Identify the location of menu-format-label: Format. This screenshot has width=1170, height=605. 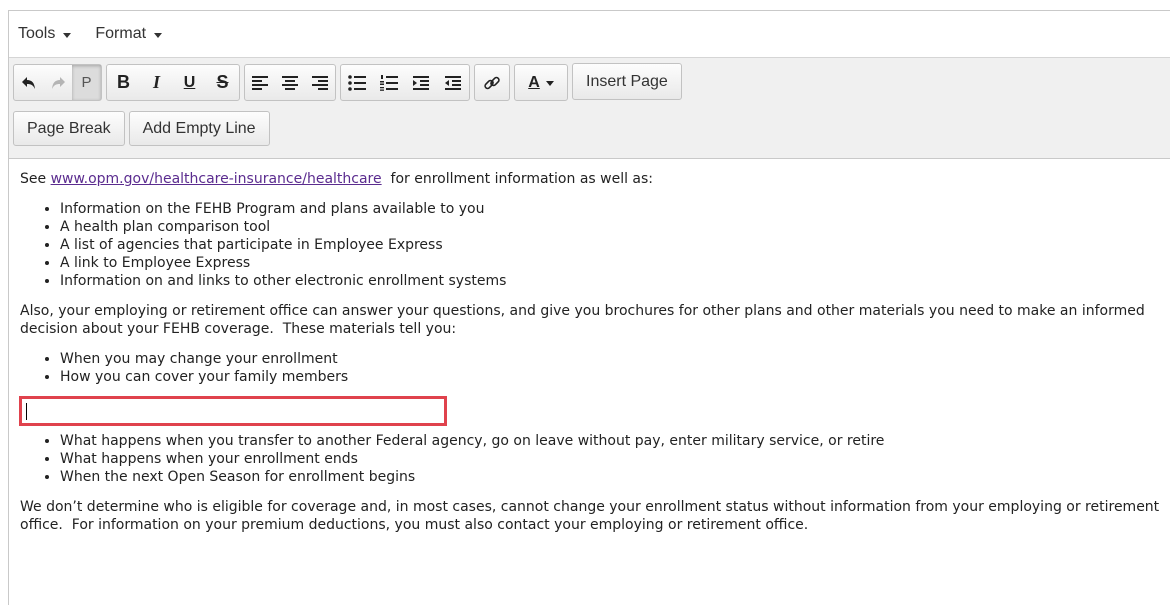
(121, 33).